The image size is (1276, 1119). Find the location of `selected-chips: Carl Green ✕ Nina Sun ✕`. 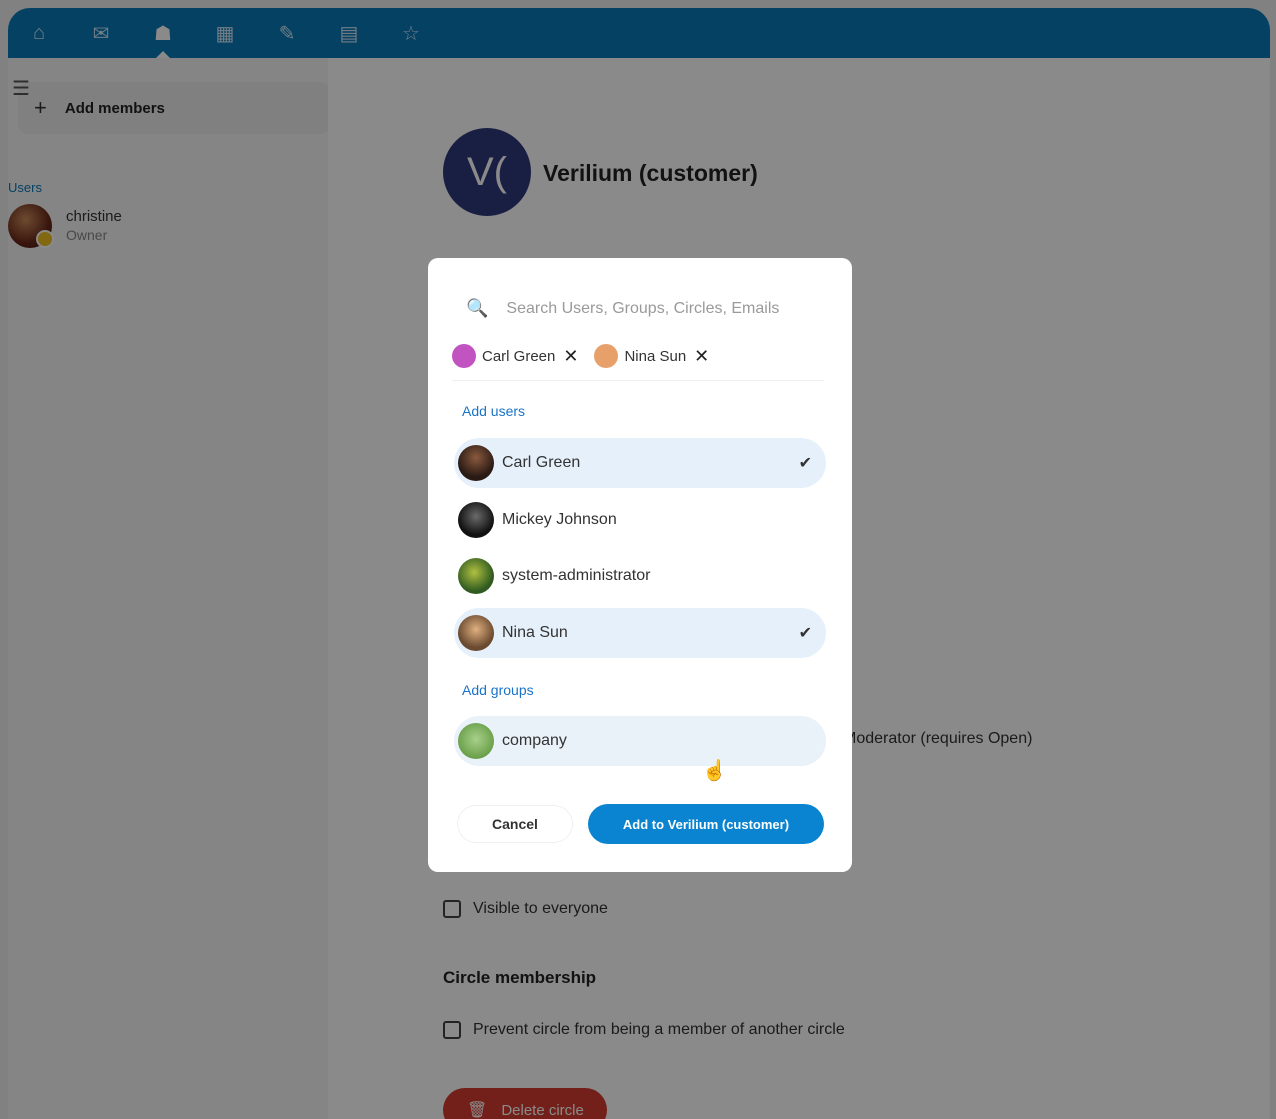

selected-chips: Carl Green ✕ Nina Sun ✕ is located at coordinates (588, 356).